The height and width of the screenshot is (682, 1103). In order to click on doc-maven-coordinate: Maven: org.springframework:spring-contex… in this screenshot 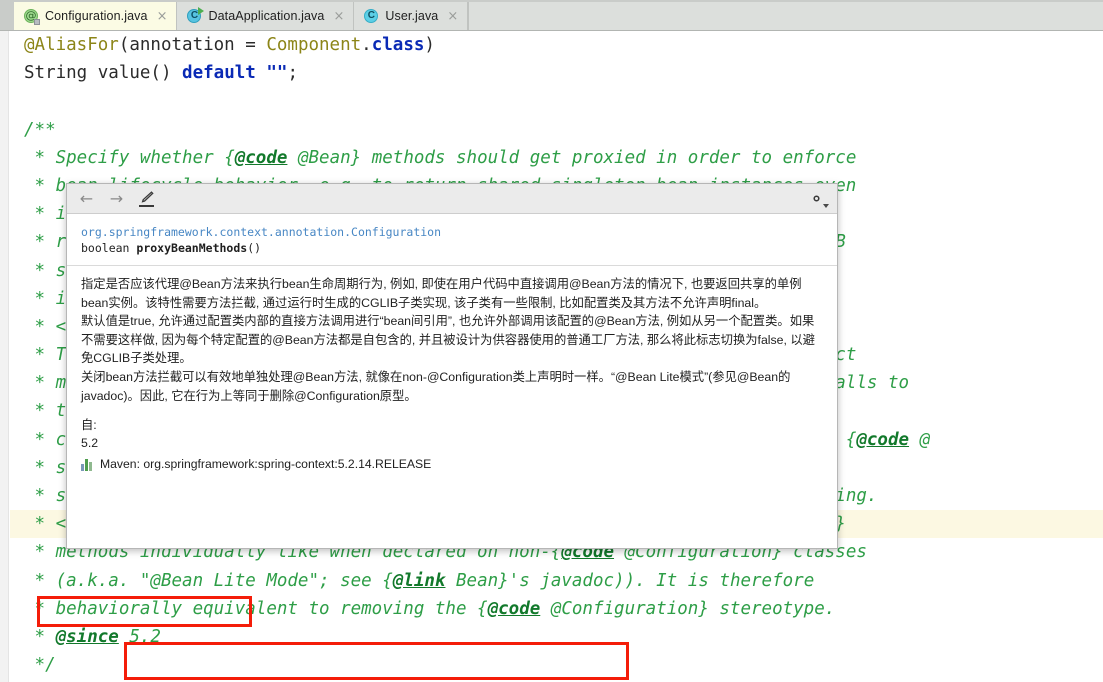, I will do `click(452, 461)`.